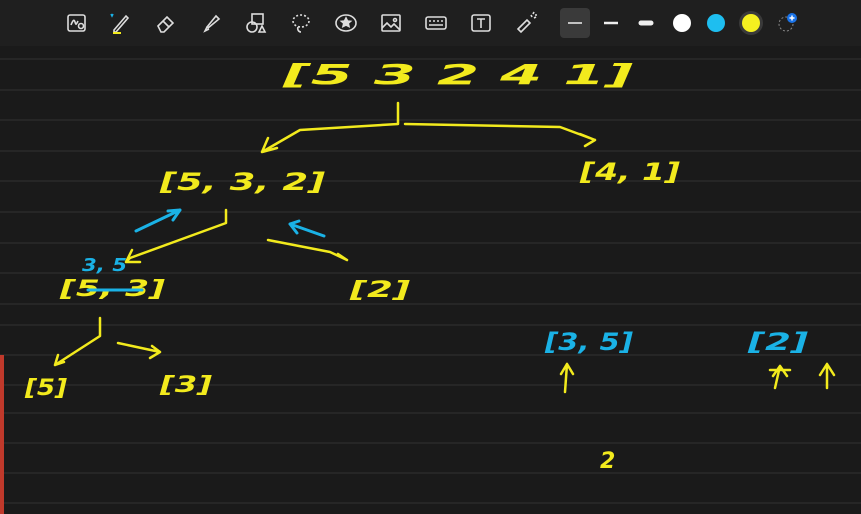  Describe the element at coordinates (346, 23) in the screenshot. I see `sticker-icon` at that location.